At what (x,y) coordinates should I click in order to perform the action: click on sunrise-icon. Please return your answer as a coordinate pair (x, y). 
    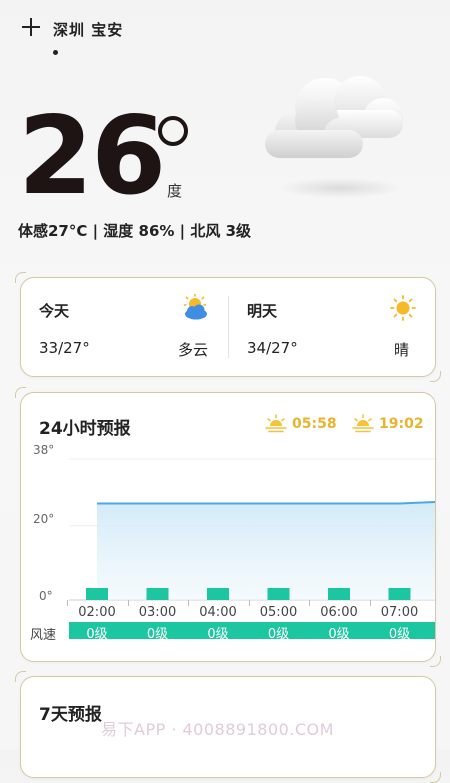
    Looking at the image, I should click on (276, 423).